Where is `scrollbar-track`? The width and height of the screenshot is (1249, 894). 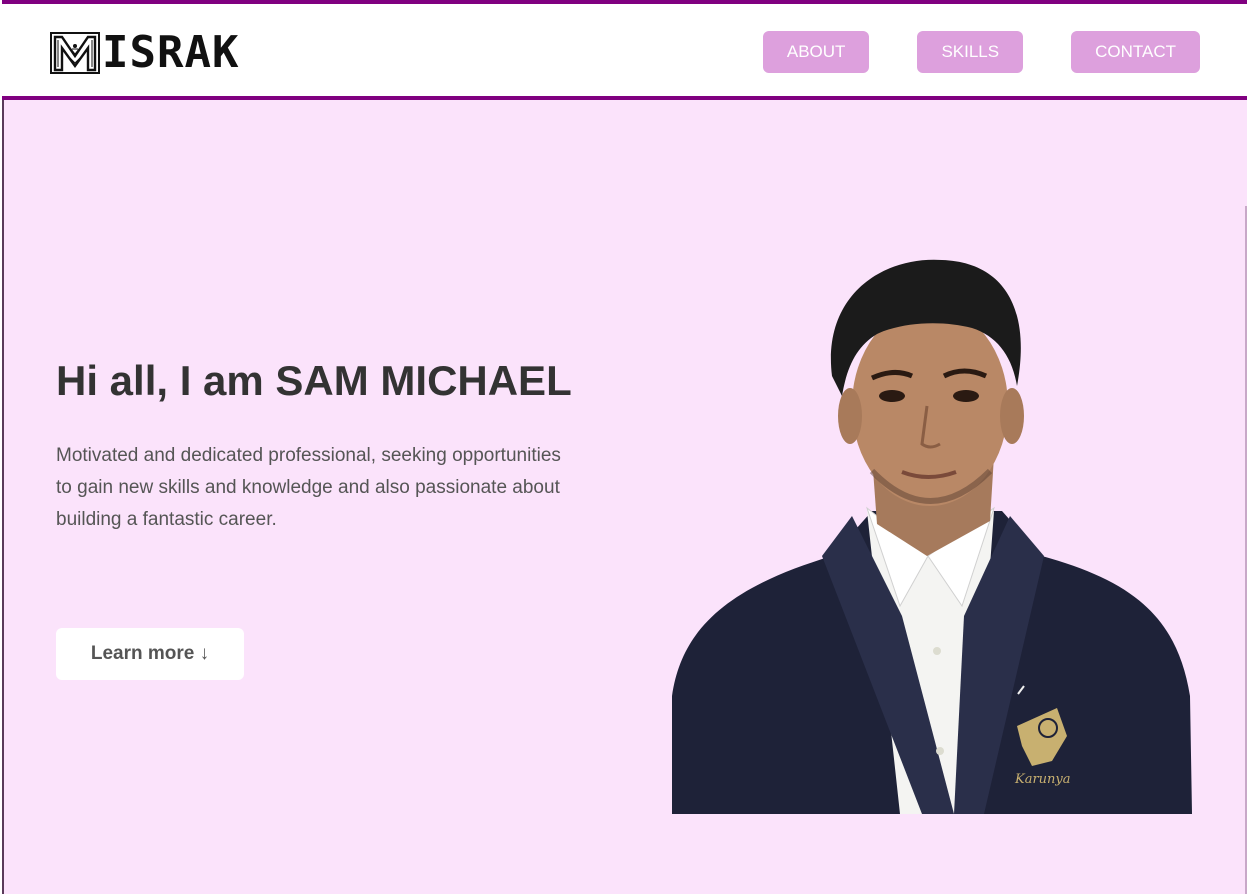 scrollbar-track is located at coordinates (1246, 550).